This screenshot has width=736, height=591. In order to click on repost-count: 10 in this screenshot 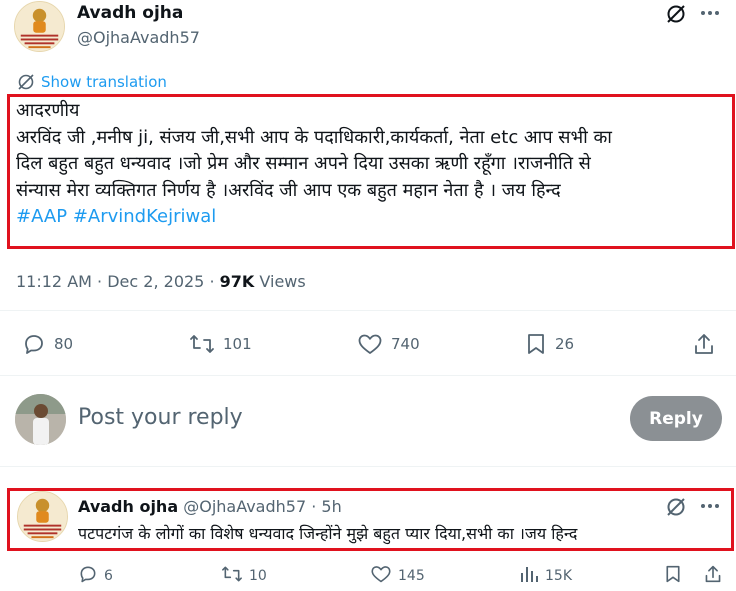, I will do `click(258, 576)`.